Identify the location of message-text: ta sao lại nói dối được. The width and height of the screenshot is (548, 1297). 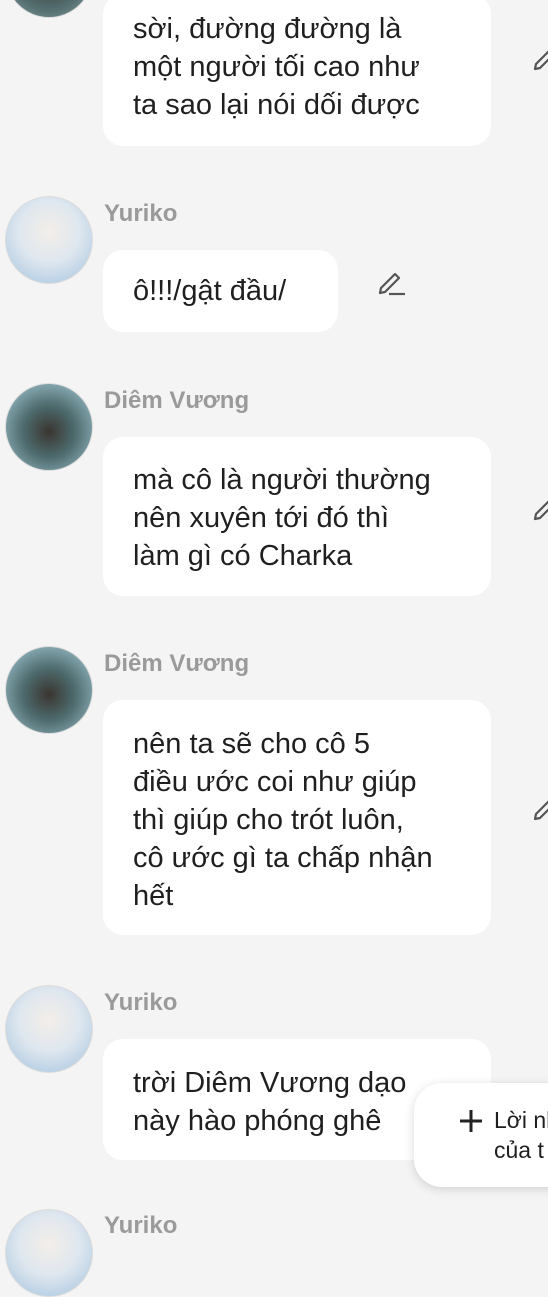
(276, 105).